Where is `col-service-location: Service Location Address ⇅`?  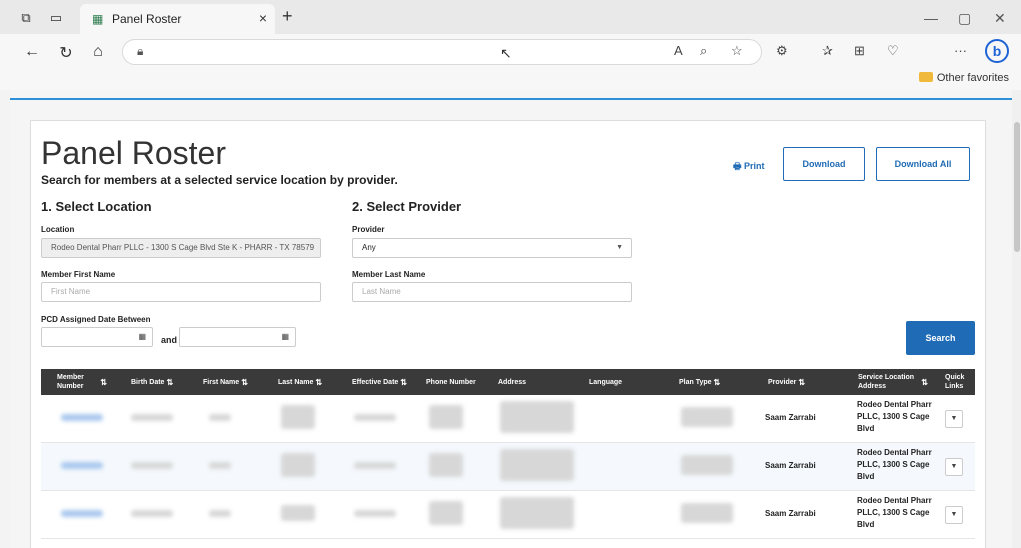 col-service-location: Service Location Address ⇅ is located at coordinates (893, 382).